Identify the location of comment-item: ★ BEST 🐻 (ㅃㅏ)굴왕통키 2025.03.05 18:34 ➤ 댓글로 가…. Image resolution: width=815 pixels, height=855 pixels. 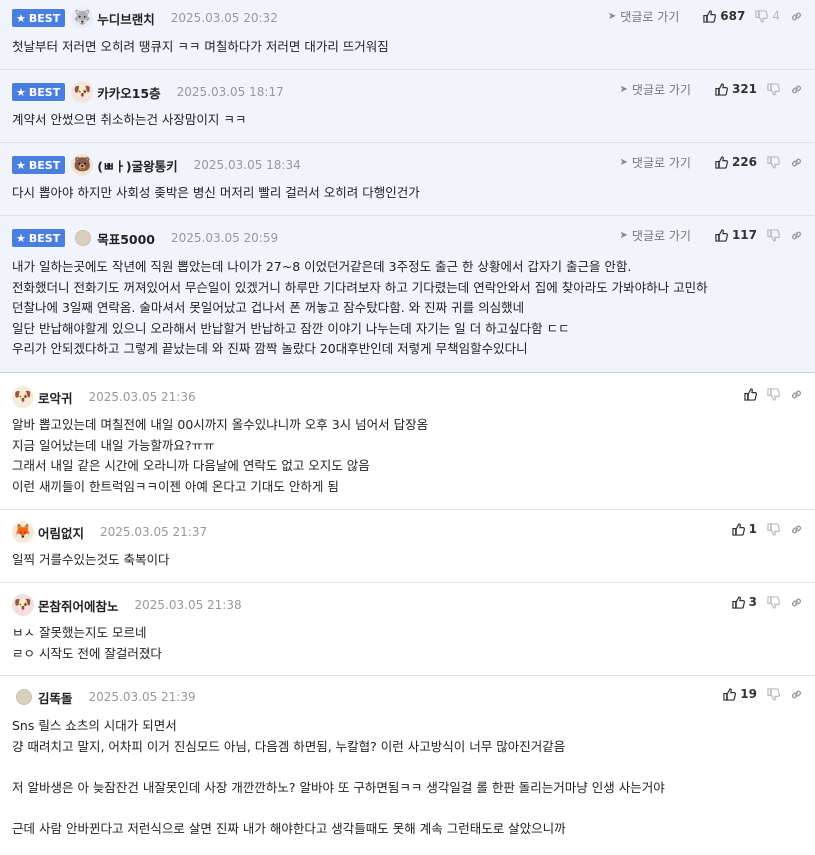
(407, 179).